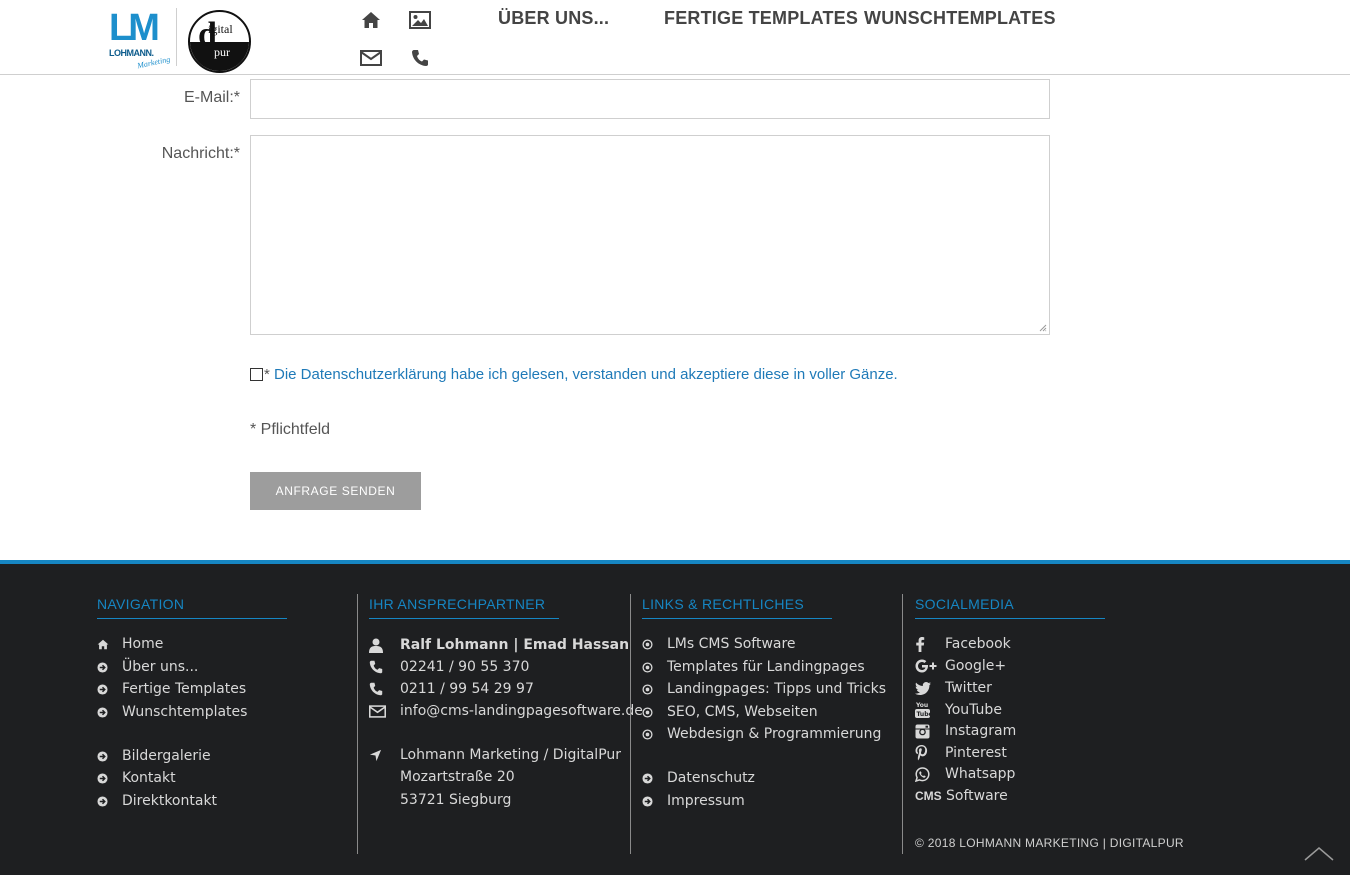 The width and height of the screenshot is (1350, 875). Describe the element at coordinates (961, 796) in the screenshot. I see `social-cms-software: CMS Software` at that location.